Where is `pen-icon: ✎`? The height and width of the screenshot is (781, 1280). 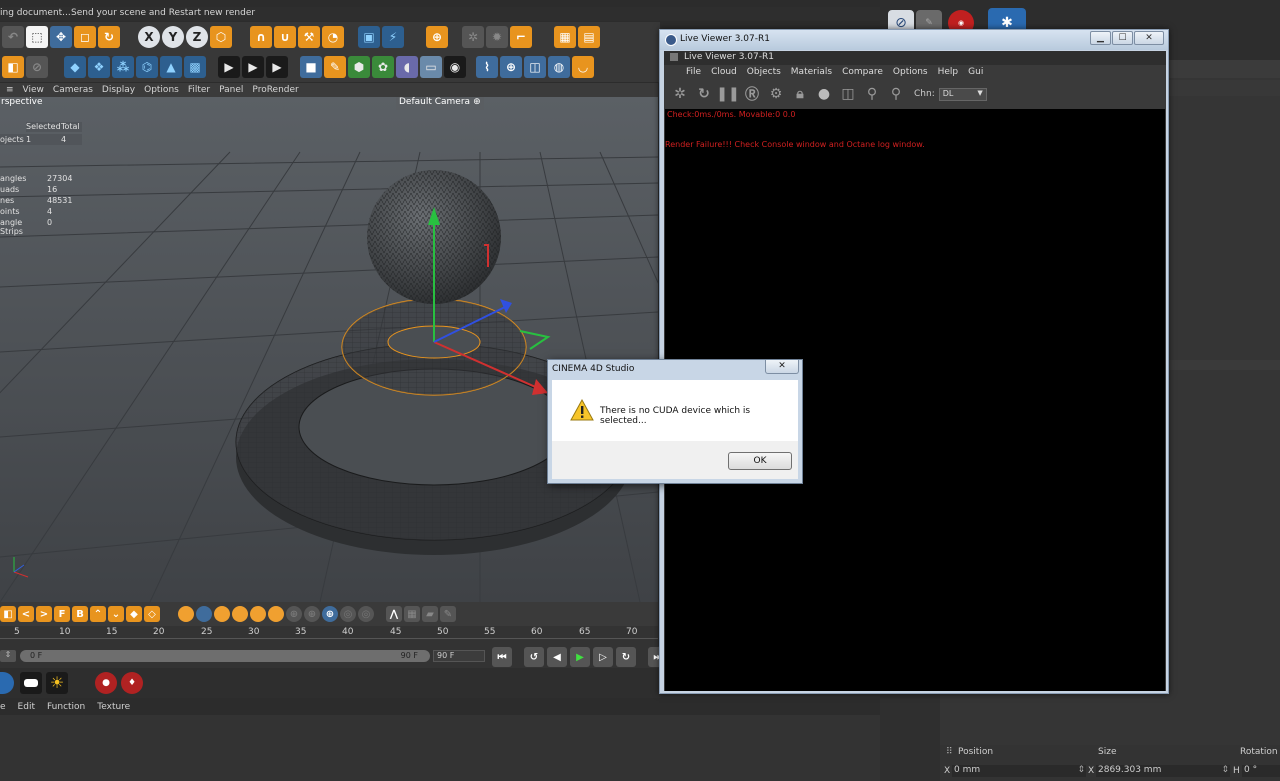
pen-icon: ✎ is located at coordinates (335, 67).